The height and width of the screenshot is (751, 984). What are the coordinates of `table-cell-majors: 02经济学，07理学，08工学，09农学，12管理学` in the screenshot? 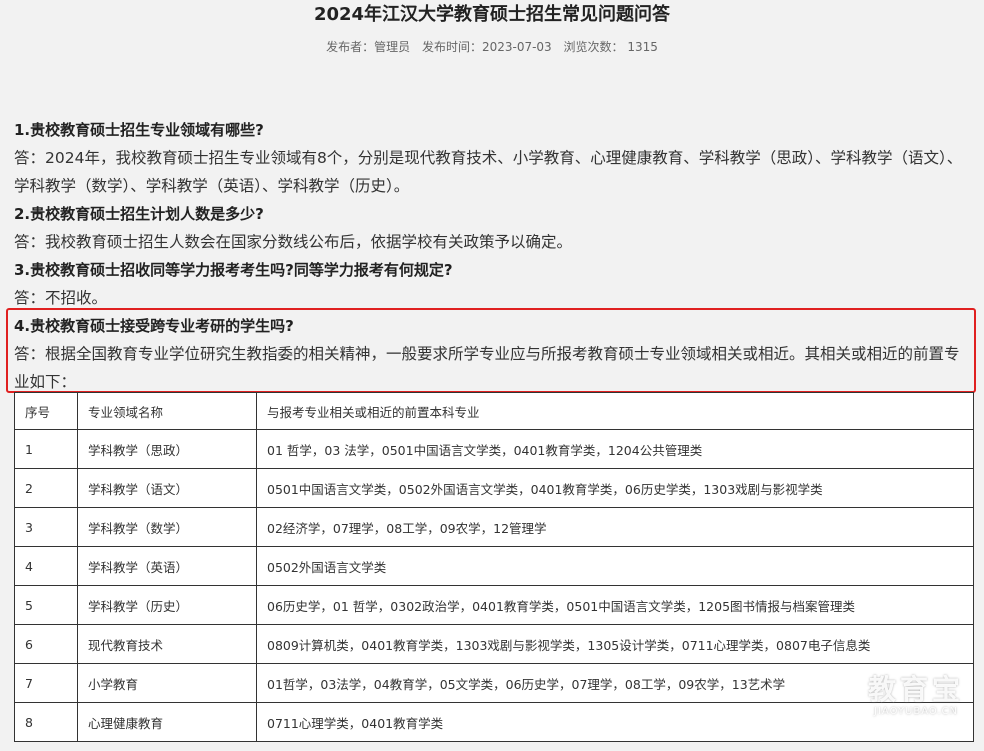 It's located at (615, 527).